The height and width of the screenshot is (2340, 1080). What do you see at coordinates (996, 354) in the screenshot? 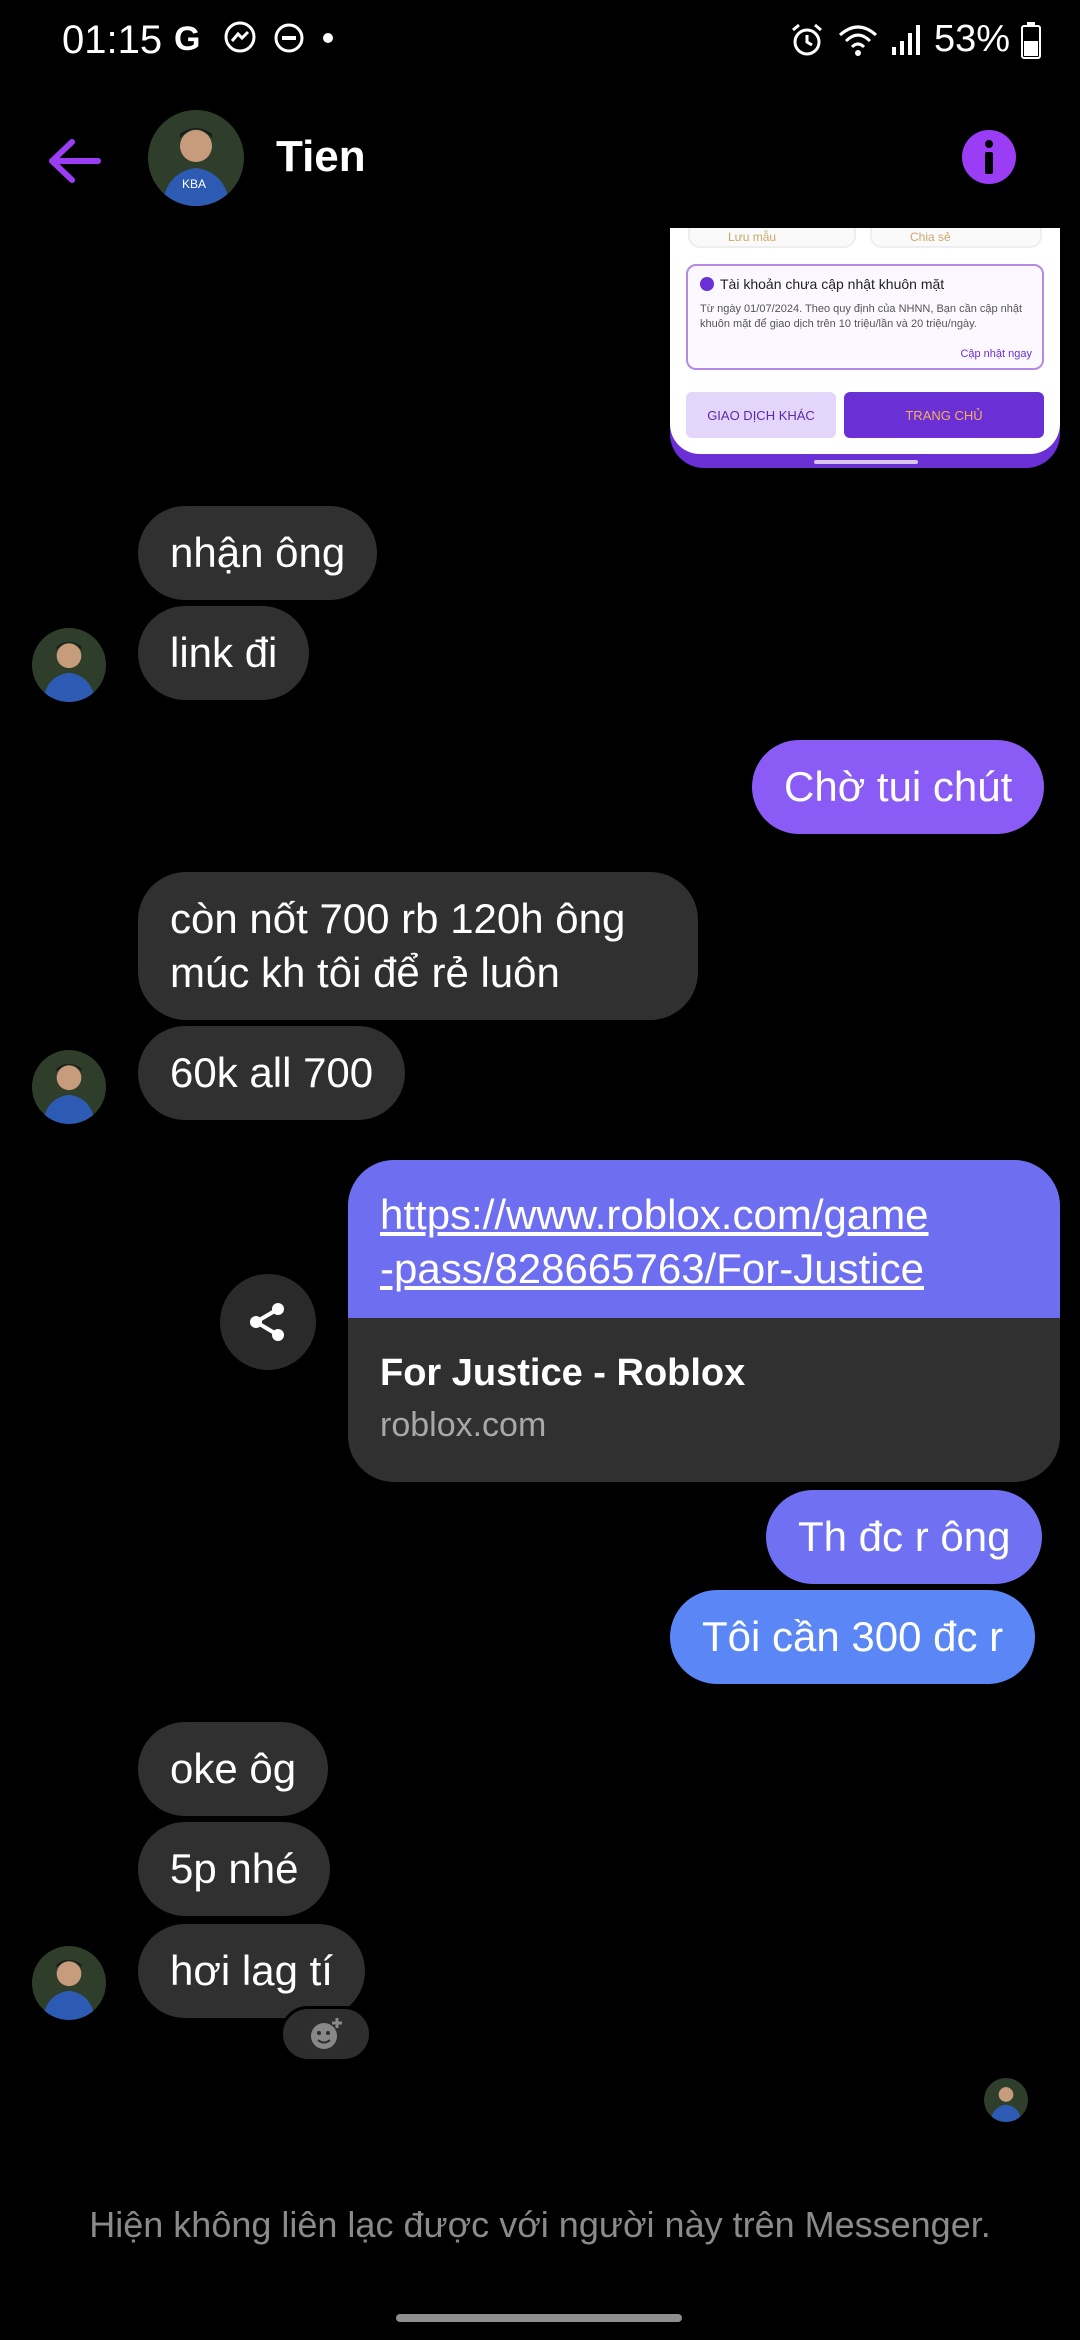
I see `image-warning-link: Cập nhật ngay` at bounding box center [996, 354].